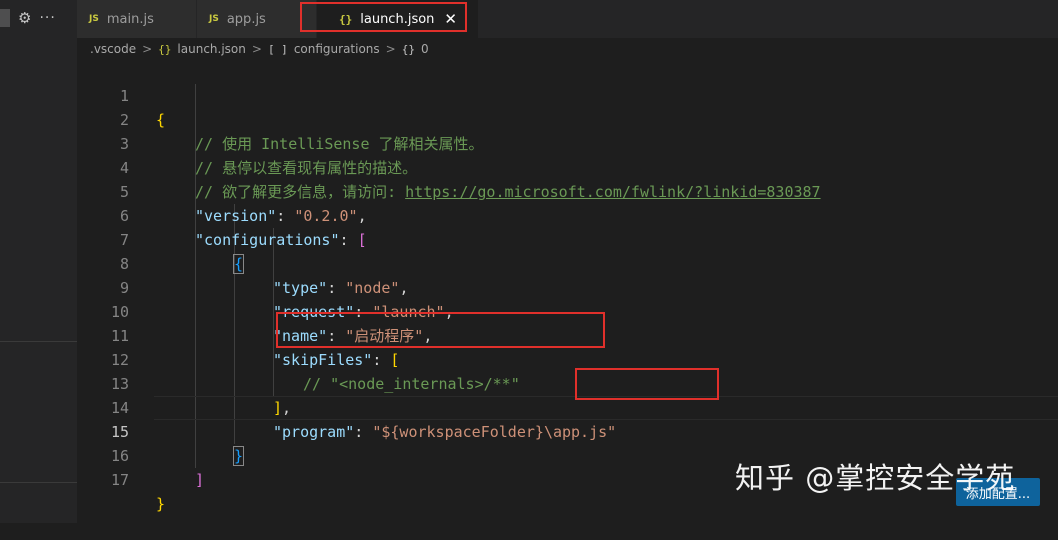  I want to click on object-icon: {}, so click(408, 49).